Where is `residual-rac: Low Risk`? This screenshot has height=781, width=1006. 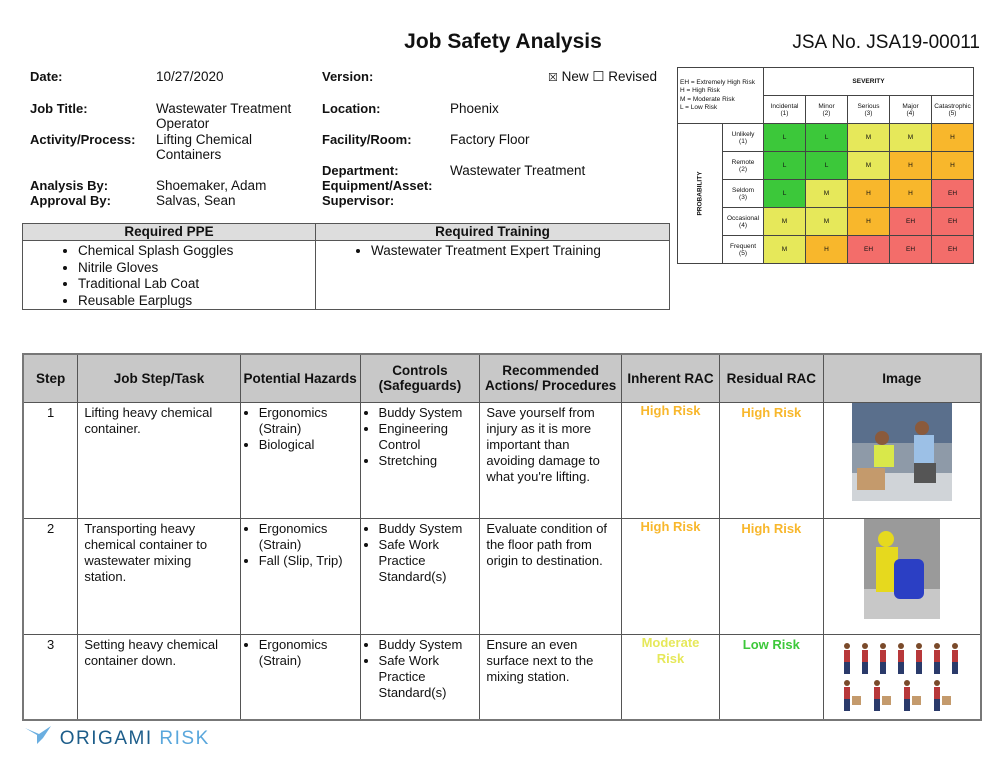 residual-rac: Low Risk is located at coordinates (771, 676).